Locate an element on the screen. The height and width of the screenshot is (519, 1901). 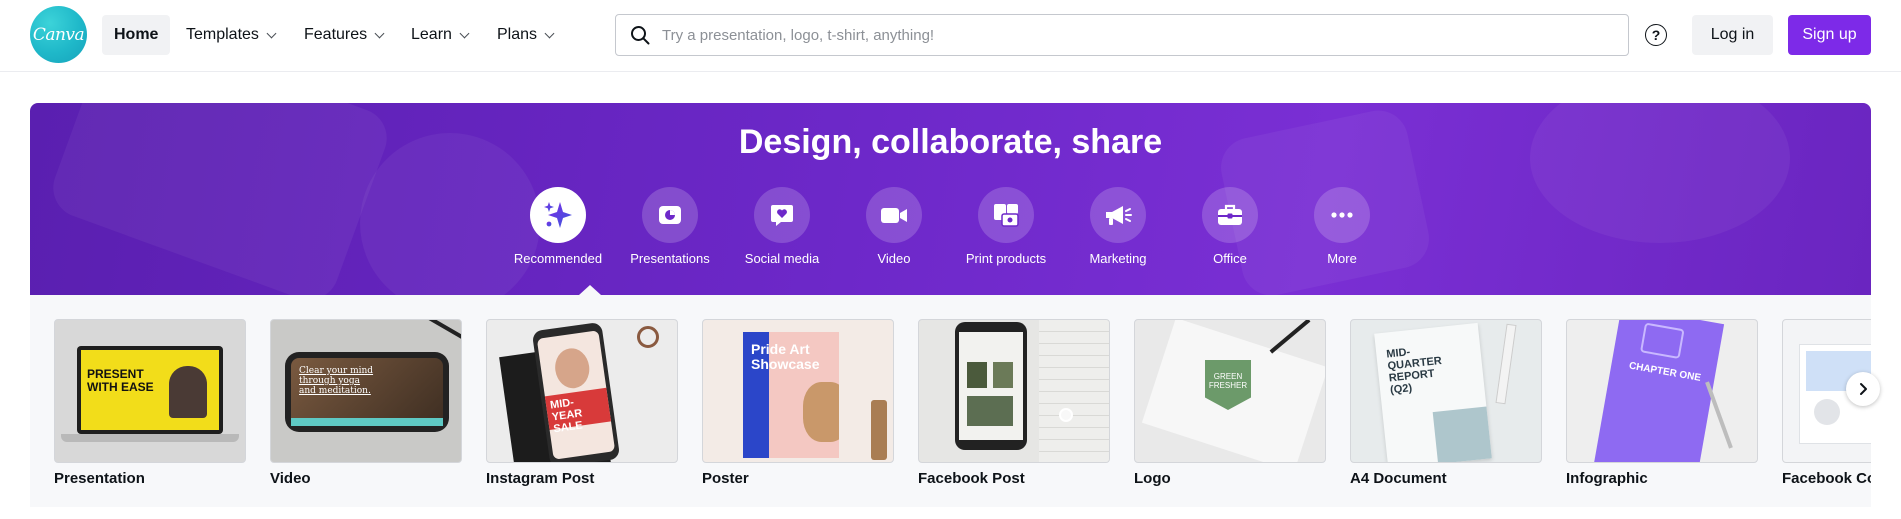
nav-plans: Plans is located at coordinates (525, 35).